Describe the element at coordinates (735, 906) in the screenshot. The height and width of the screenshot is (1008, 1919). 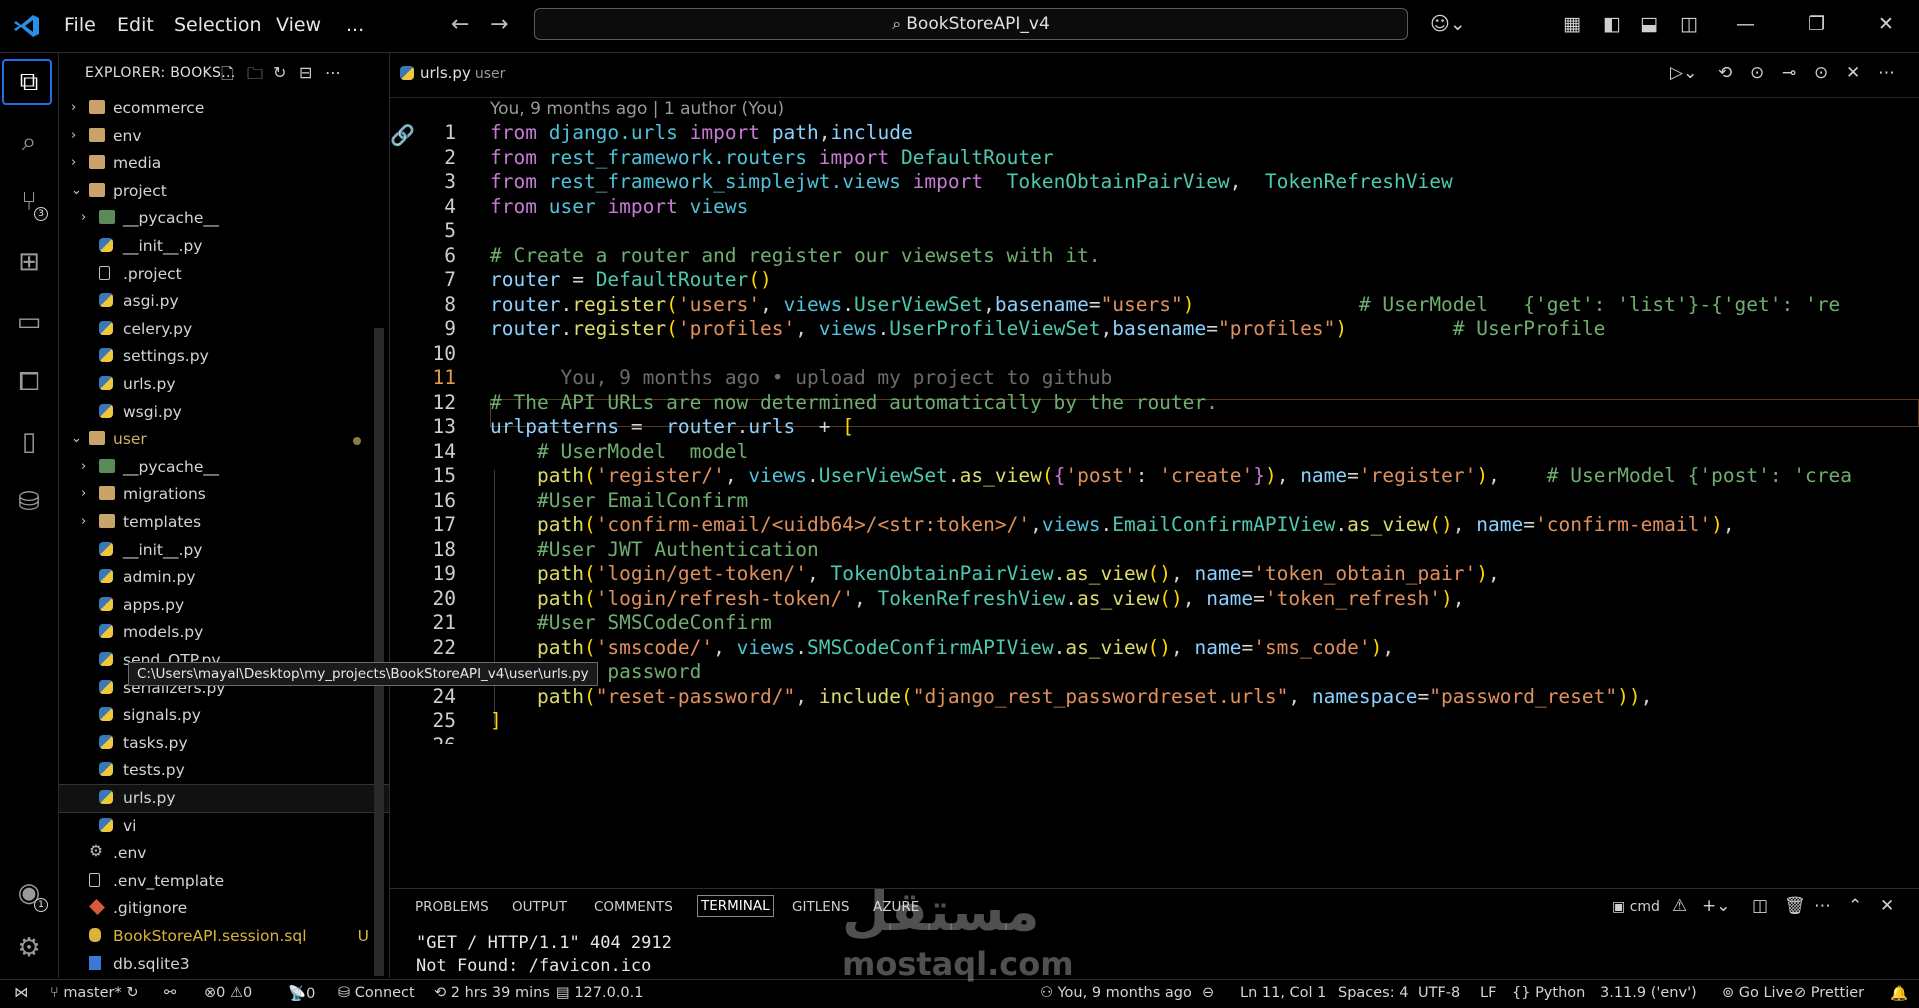
I see `tab-terminal: TERMINAL` at that location.